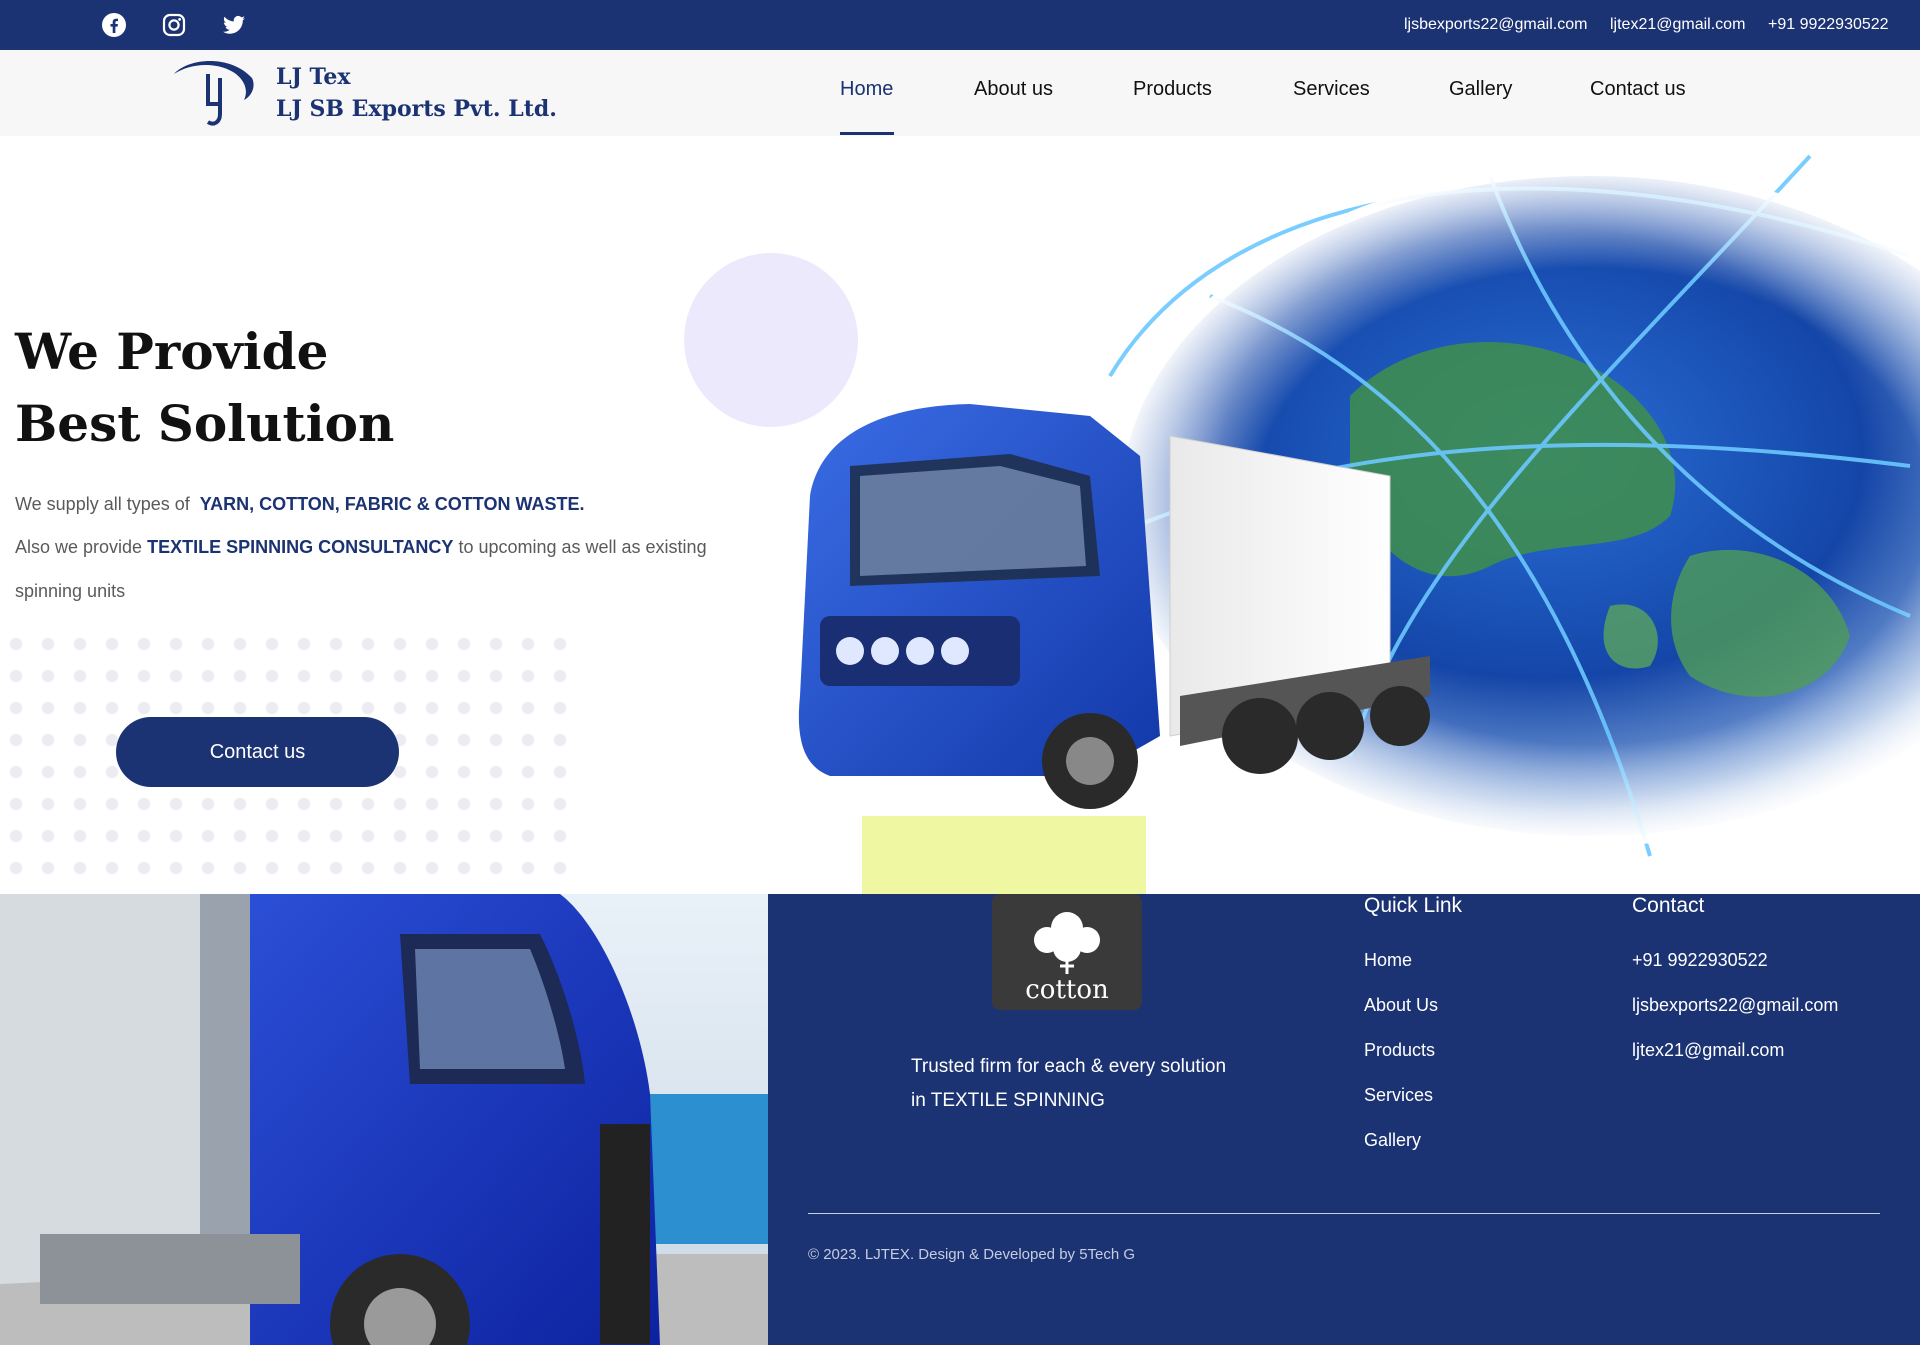 This screenshot has height=1345, width=1920. Describe the element at coordinates (213, 94) in the screenshot. I see `lj-logo` at that location.